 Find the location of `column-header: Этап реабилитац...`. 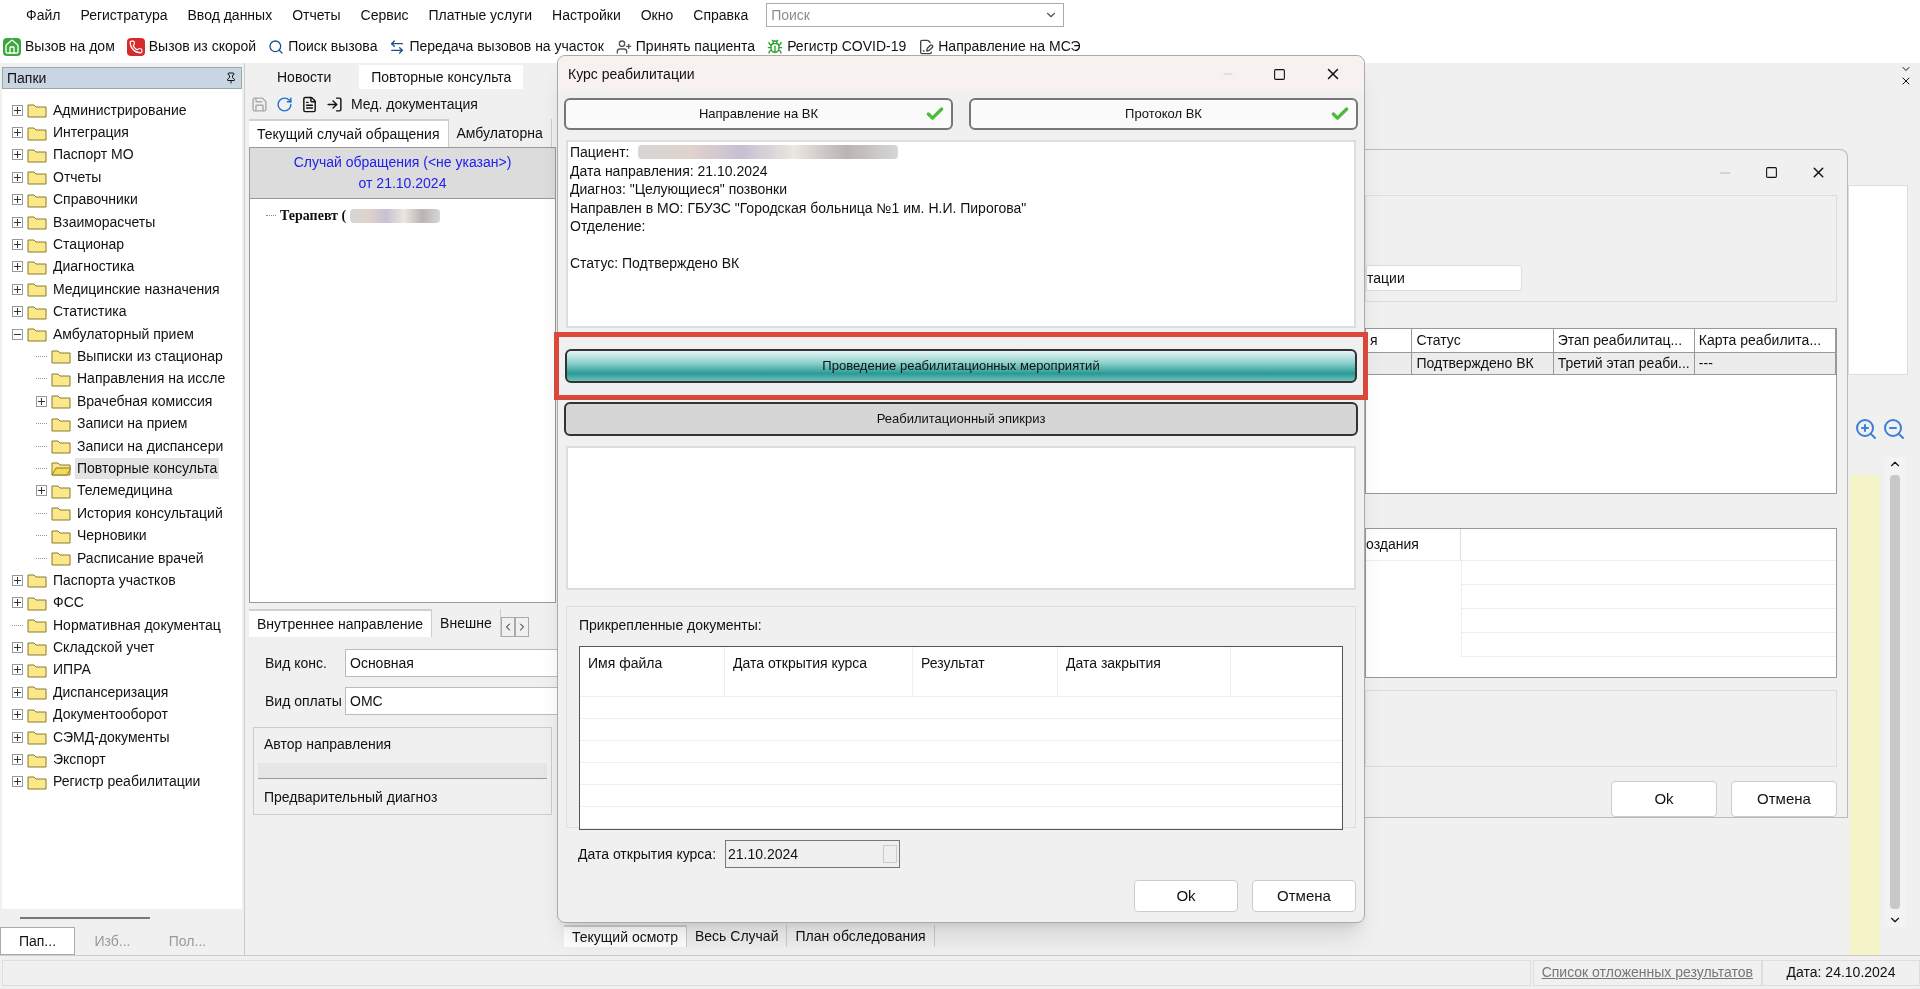

column-header: Этап реабилитац... is located at coordinates (1624, 341).